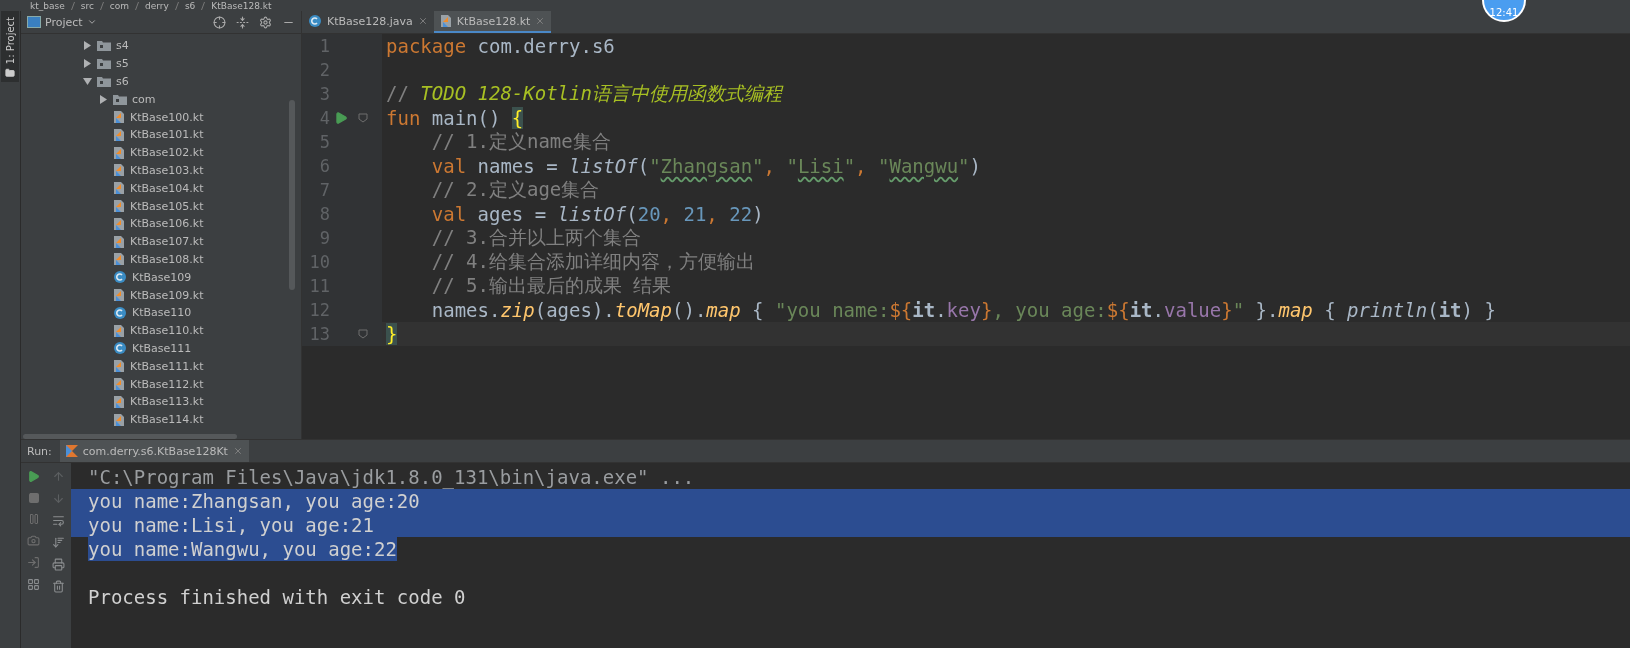 Image resolution: width=1630 pixels, height=648 pixels. Describe the element at coordinates (144, 99) in the screenshot. I see `tree-item: com` at that location.